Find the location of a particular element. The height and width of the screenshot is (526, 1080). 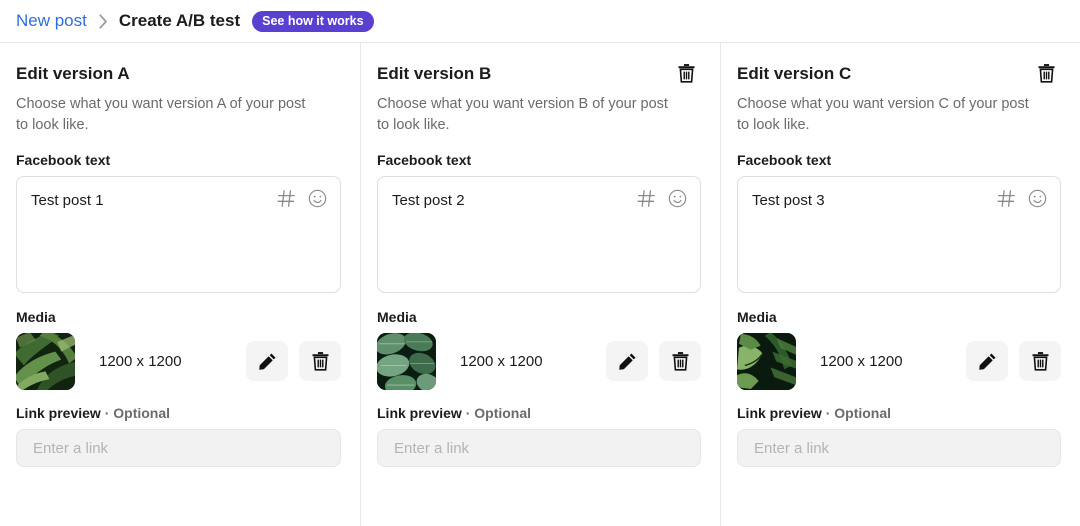

link-preview-input-a is located at coordinates (178, 448).